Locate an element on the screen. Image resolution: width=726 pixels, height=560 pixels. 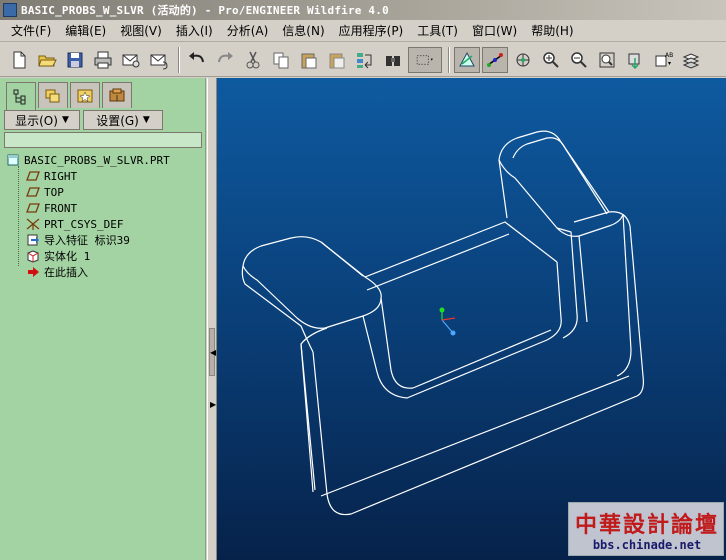
layers-icon is located at coordinates (691, 60).